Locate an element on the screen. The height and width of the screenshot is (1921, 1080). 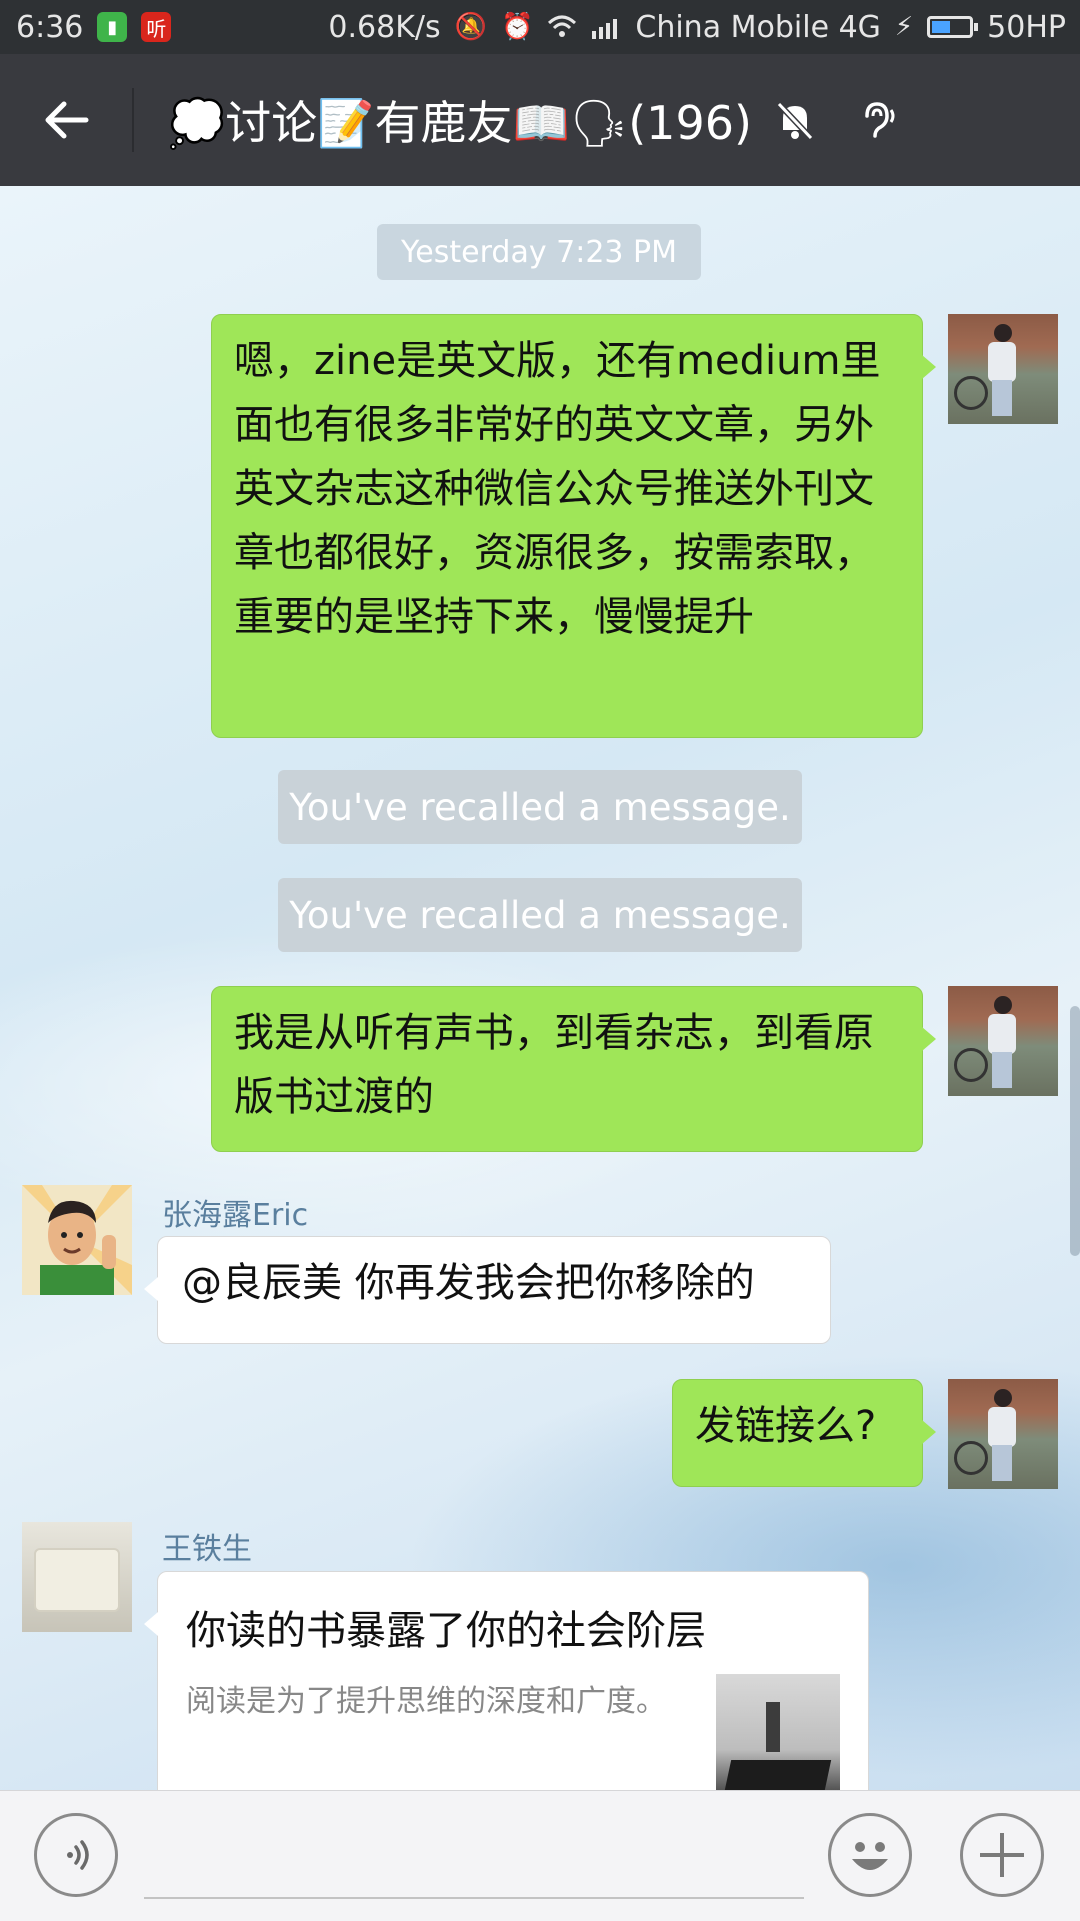
more-options-button is located at coordinates (1002, 1855).